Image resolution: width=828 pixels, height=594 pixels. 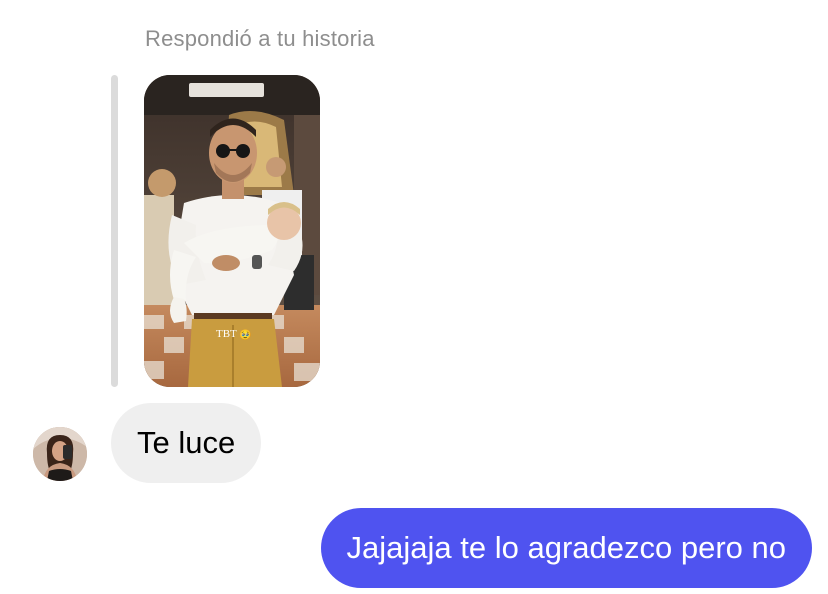 I want to click on story-overlay-text: TBT, so click(x=226, y=334).